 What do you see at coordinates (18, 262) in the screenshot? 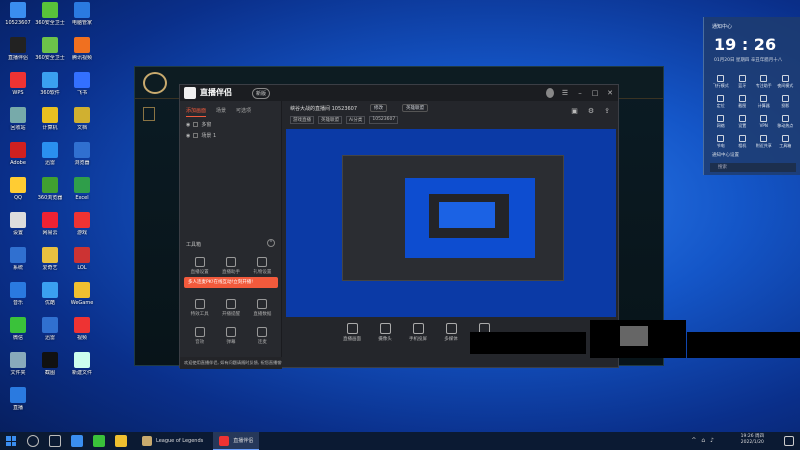
I see `desktop-icon: 系统` at bounding box center [18, 262].